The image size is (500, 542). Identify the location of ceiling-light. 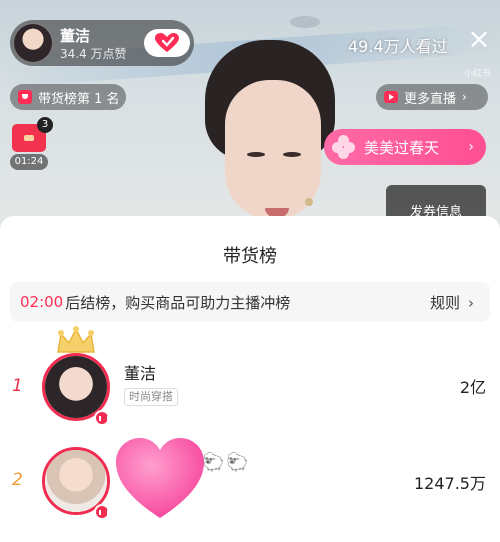
(305, 22).